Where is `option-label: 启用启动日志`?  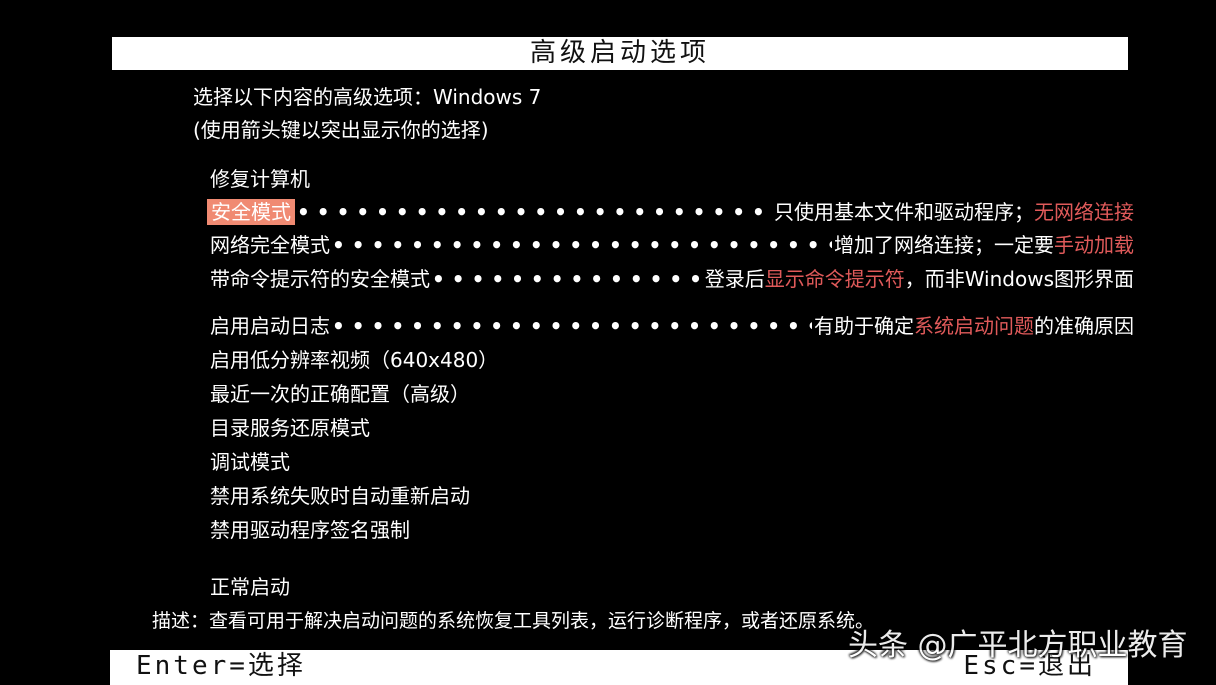
option-label: 启用启动日志 is located at coordinates (270, 326).